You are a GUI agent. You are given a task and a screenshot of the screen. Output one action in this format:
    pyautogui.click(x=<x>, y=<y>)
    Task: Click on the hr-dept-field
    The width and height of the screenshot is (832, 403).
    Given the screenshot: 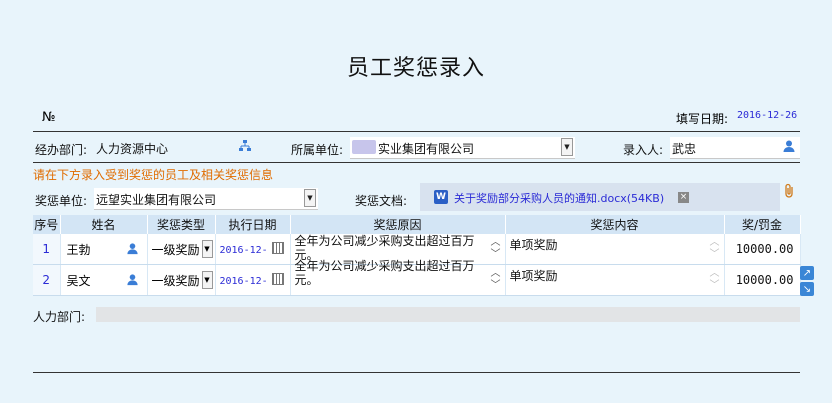 What is the action you would take?
    pyautogui.click(x=448, y=314)
    